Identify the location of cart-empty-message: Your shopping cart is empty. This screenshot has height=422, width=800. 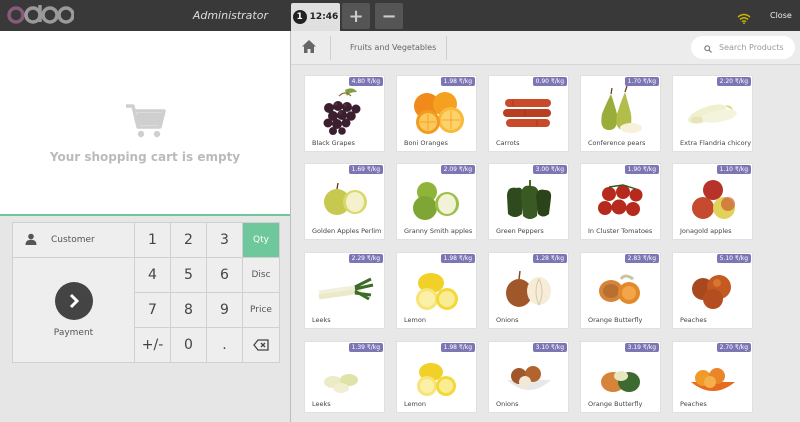
(145, 157).